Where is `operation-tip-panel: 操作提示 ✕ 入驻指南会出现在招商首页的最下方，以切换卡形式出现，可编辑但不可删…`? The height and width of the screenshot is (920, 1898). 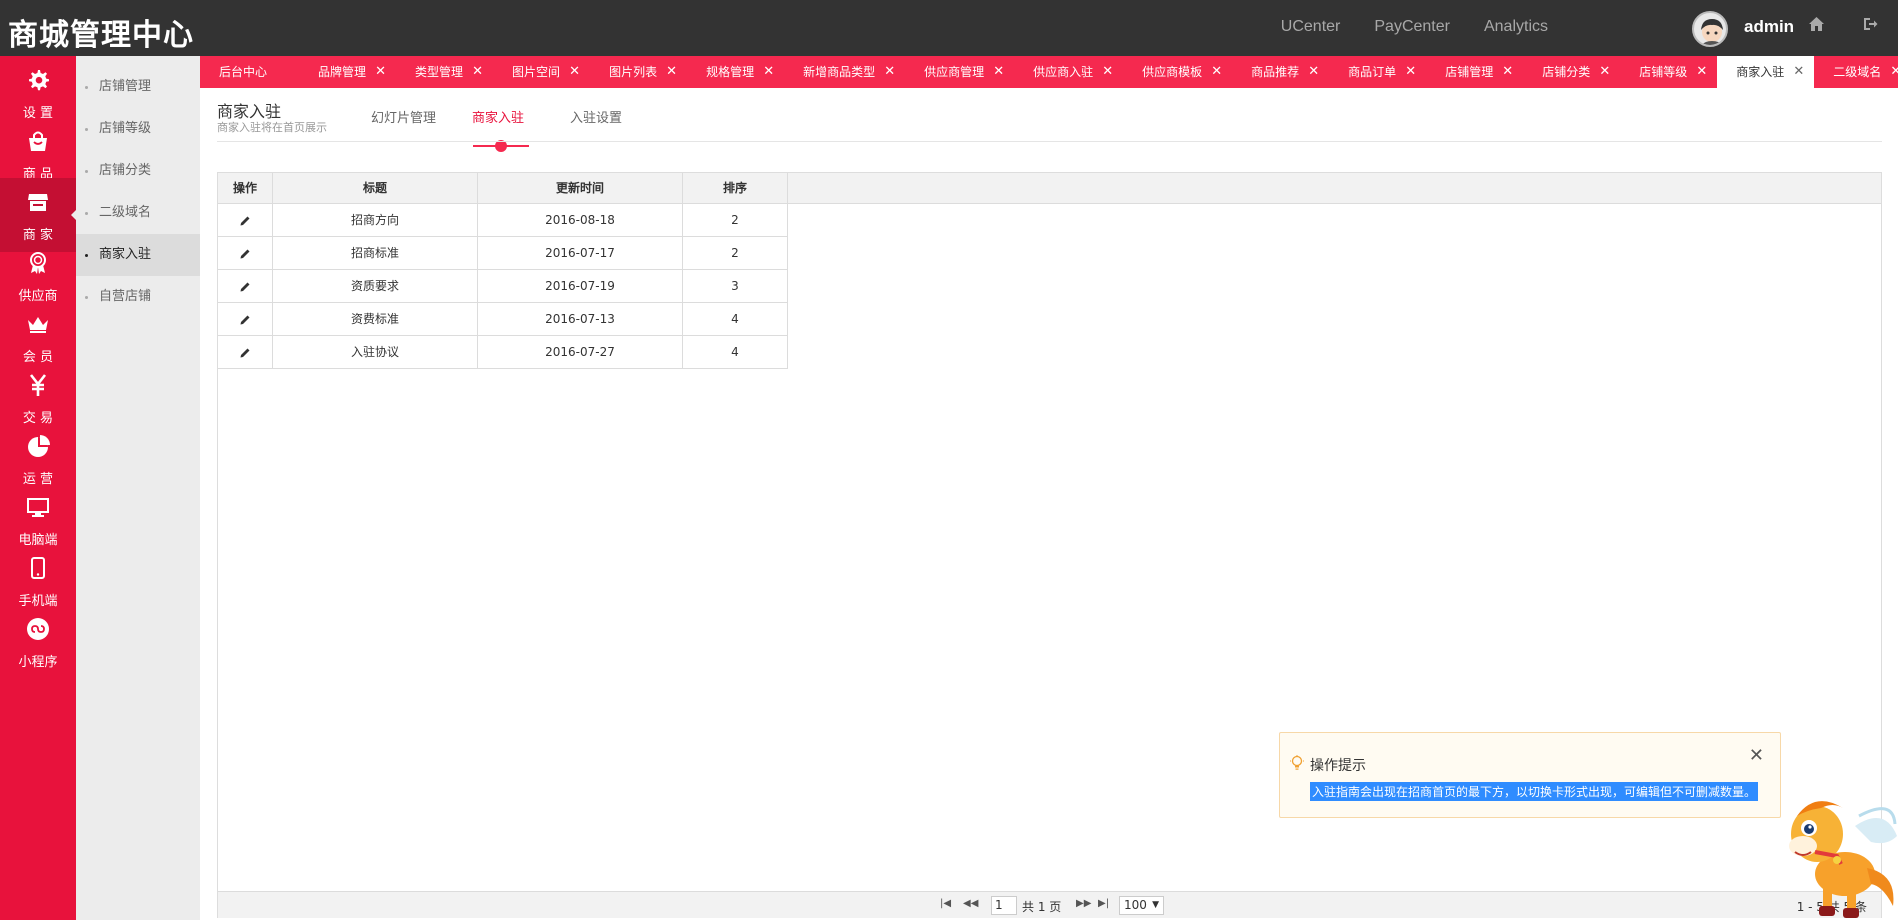
operation-tip-panel: 操作提示 ✕ 入驻指南会出现在招商首页的最下方，以切换卡形式出现，可编辑但不可删… is located at coordinates (1530, 775).